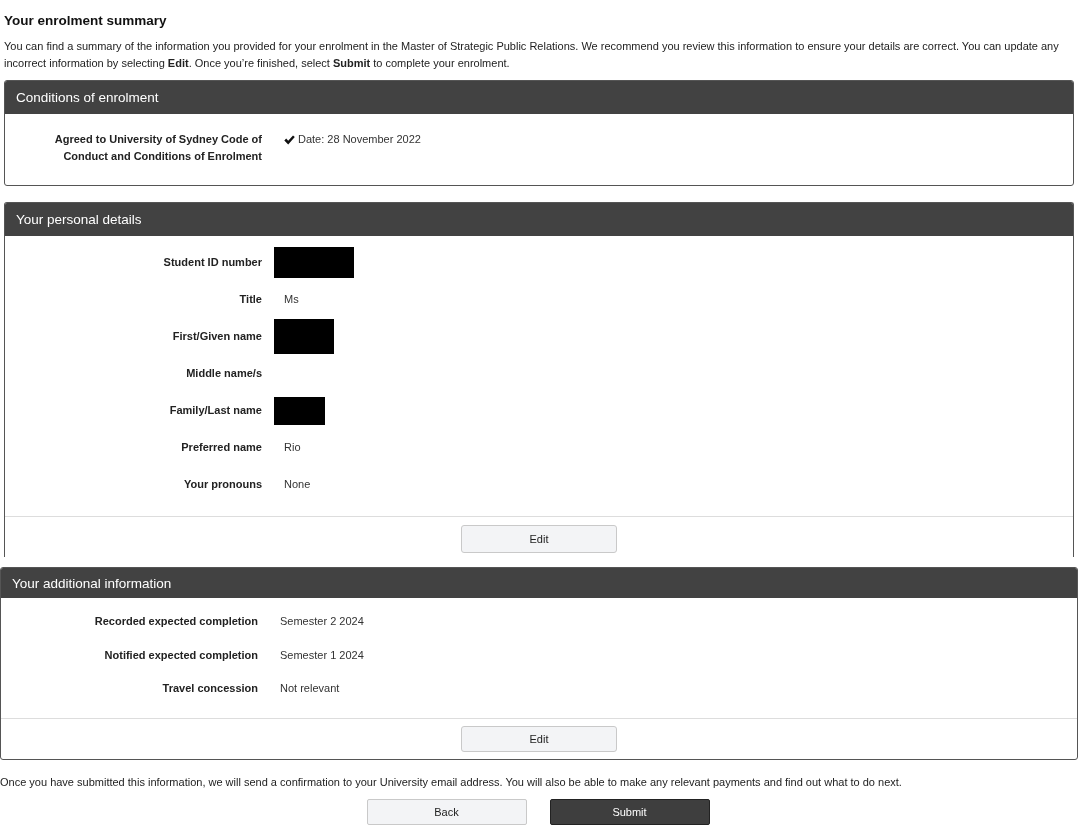 The height and width of the screenshot is (830, 1080). What do you see at coordinates (176, 622) in the screenshot?
I see `field-label: Recorded expected completion` at bounding box center [176, 622].